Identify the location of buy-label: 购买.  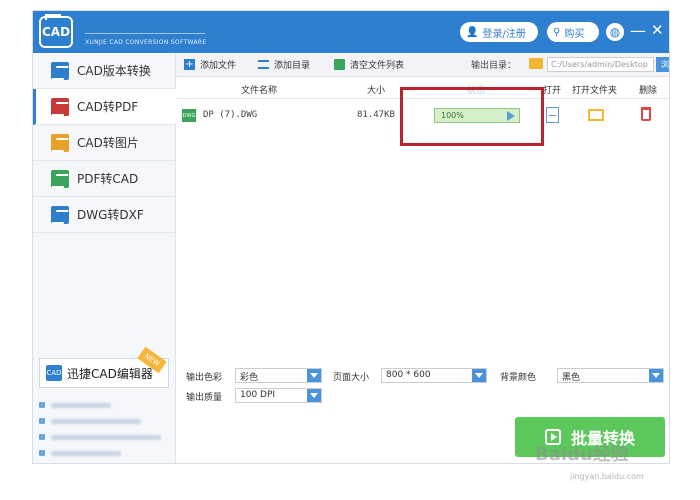
(574, 34).